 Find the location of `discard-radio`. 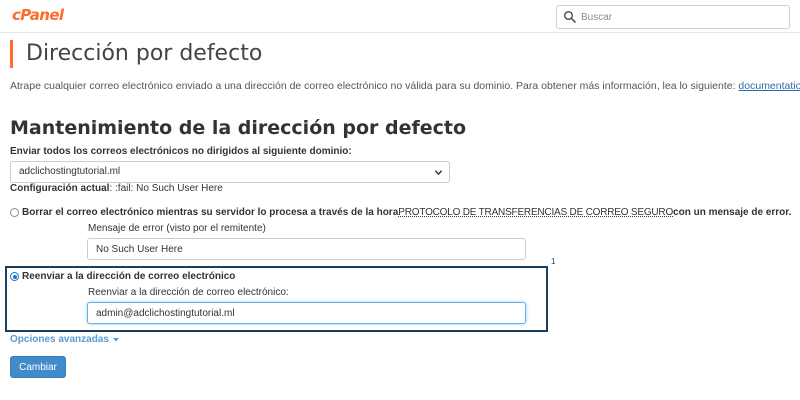

discard-radio is located at coordinates (14, 212).